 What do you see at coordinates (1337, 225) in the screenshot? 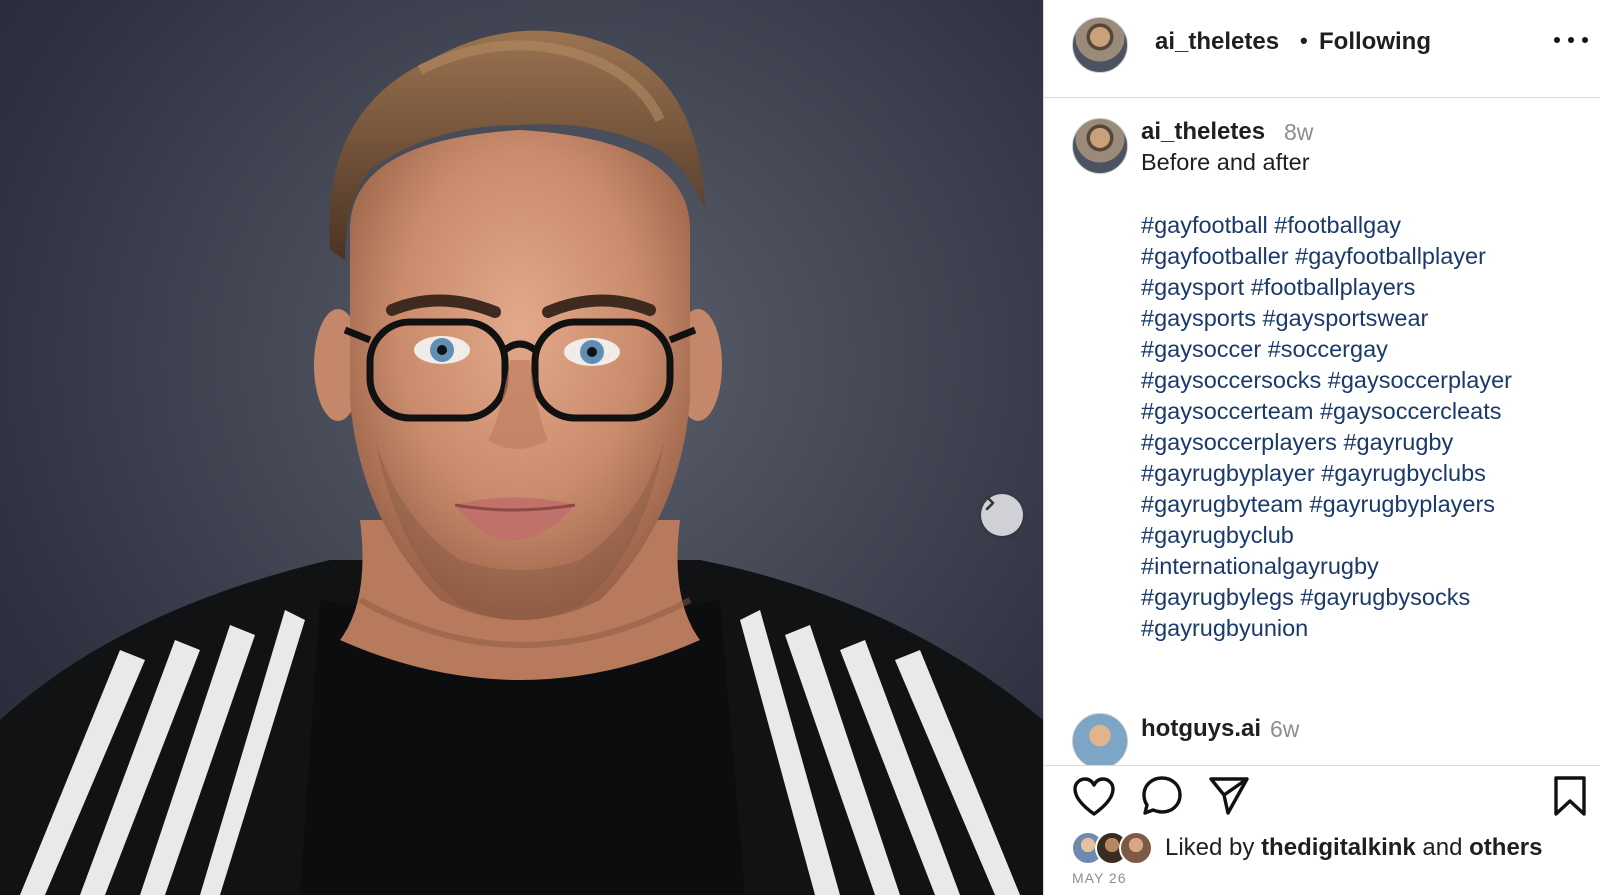
I see `hashtag-link: #footballgay` at bounding box center [1337, 225].